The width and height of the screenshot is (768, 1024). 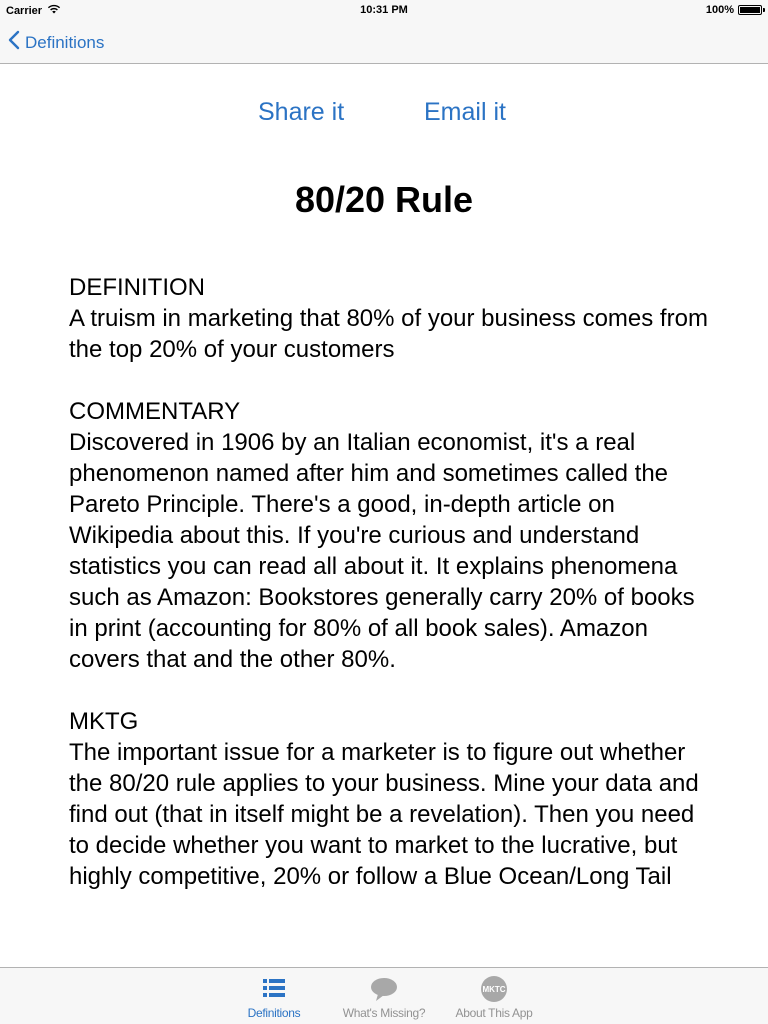 What do you see at coordinates (494, 1013) in the screenshot?
I see `tab-label: About This App` at bounding box center [494, 1013].